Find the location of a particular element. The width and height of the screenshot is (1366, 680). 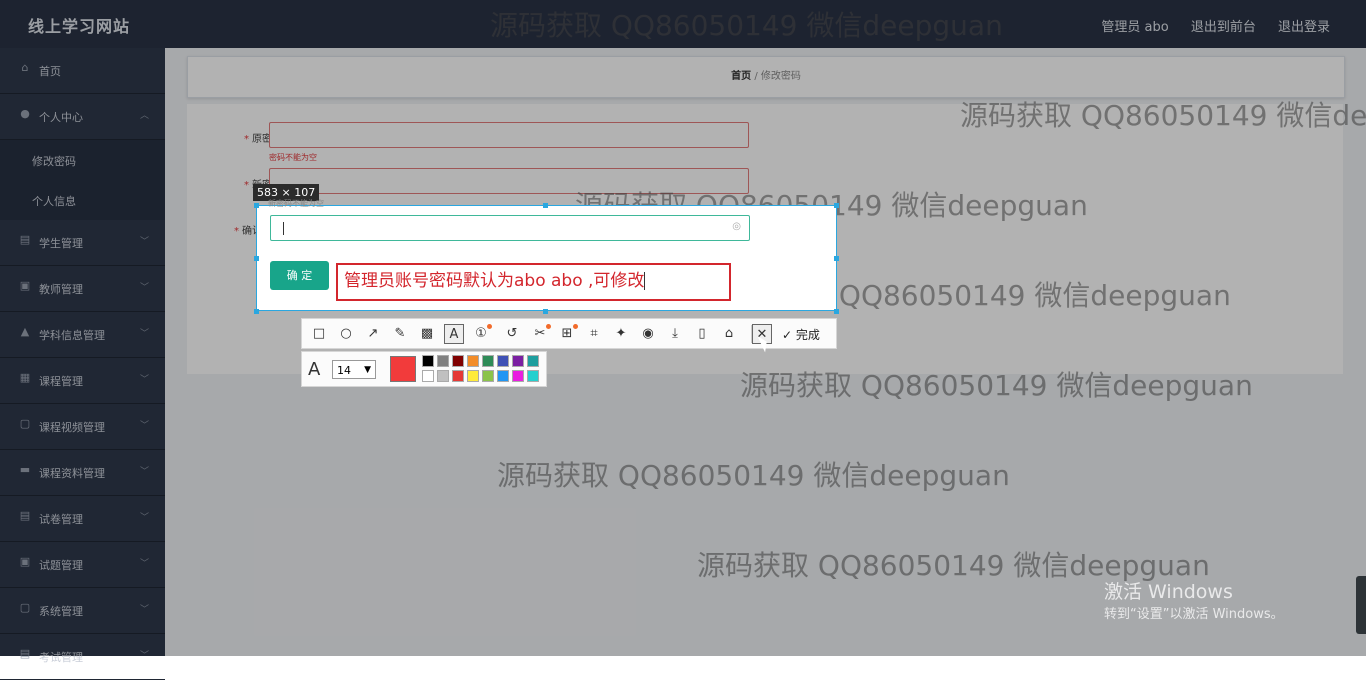

student-icon: ▤ is located at coordinates (25, 239).